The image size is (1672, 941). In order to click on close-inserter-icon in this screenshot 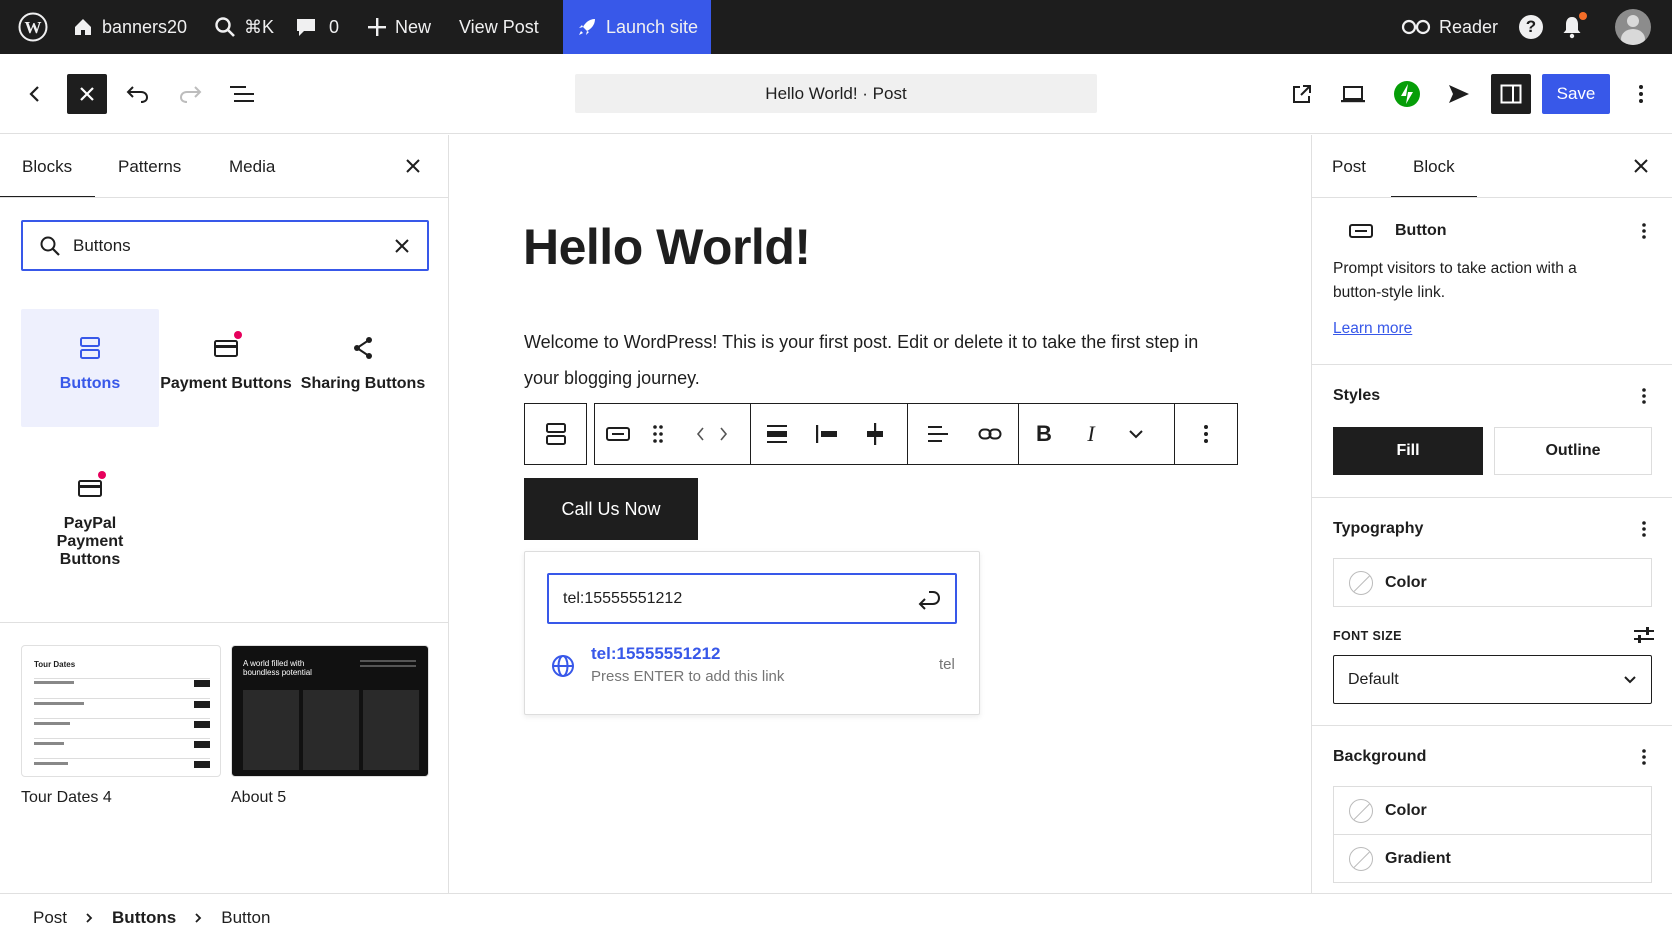, I will do `click(413, 166)`.